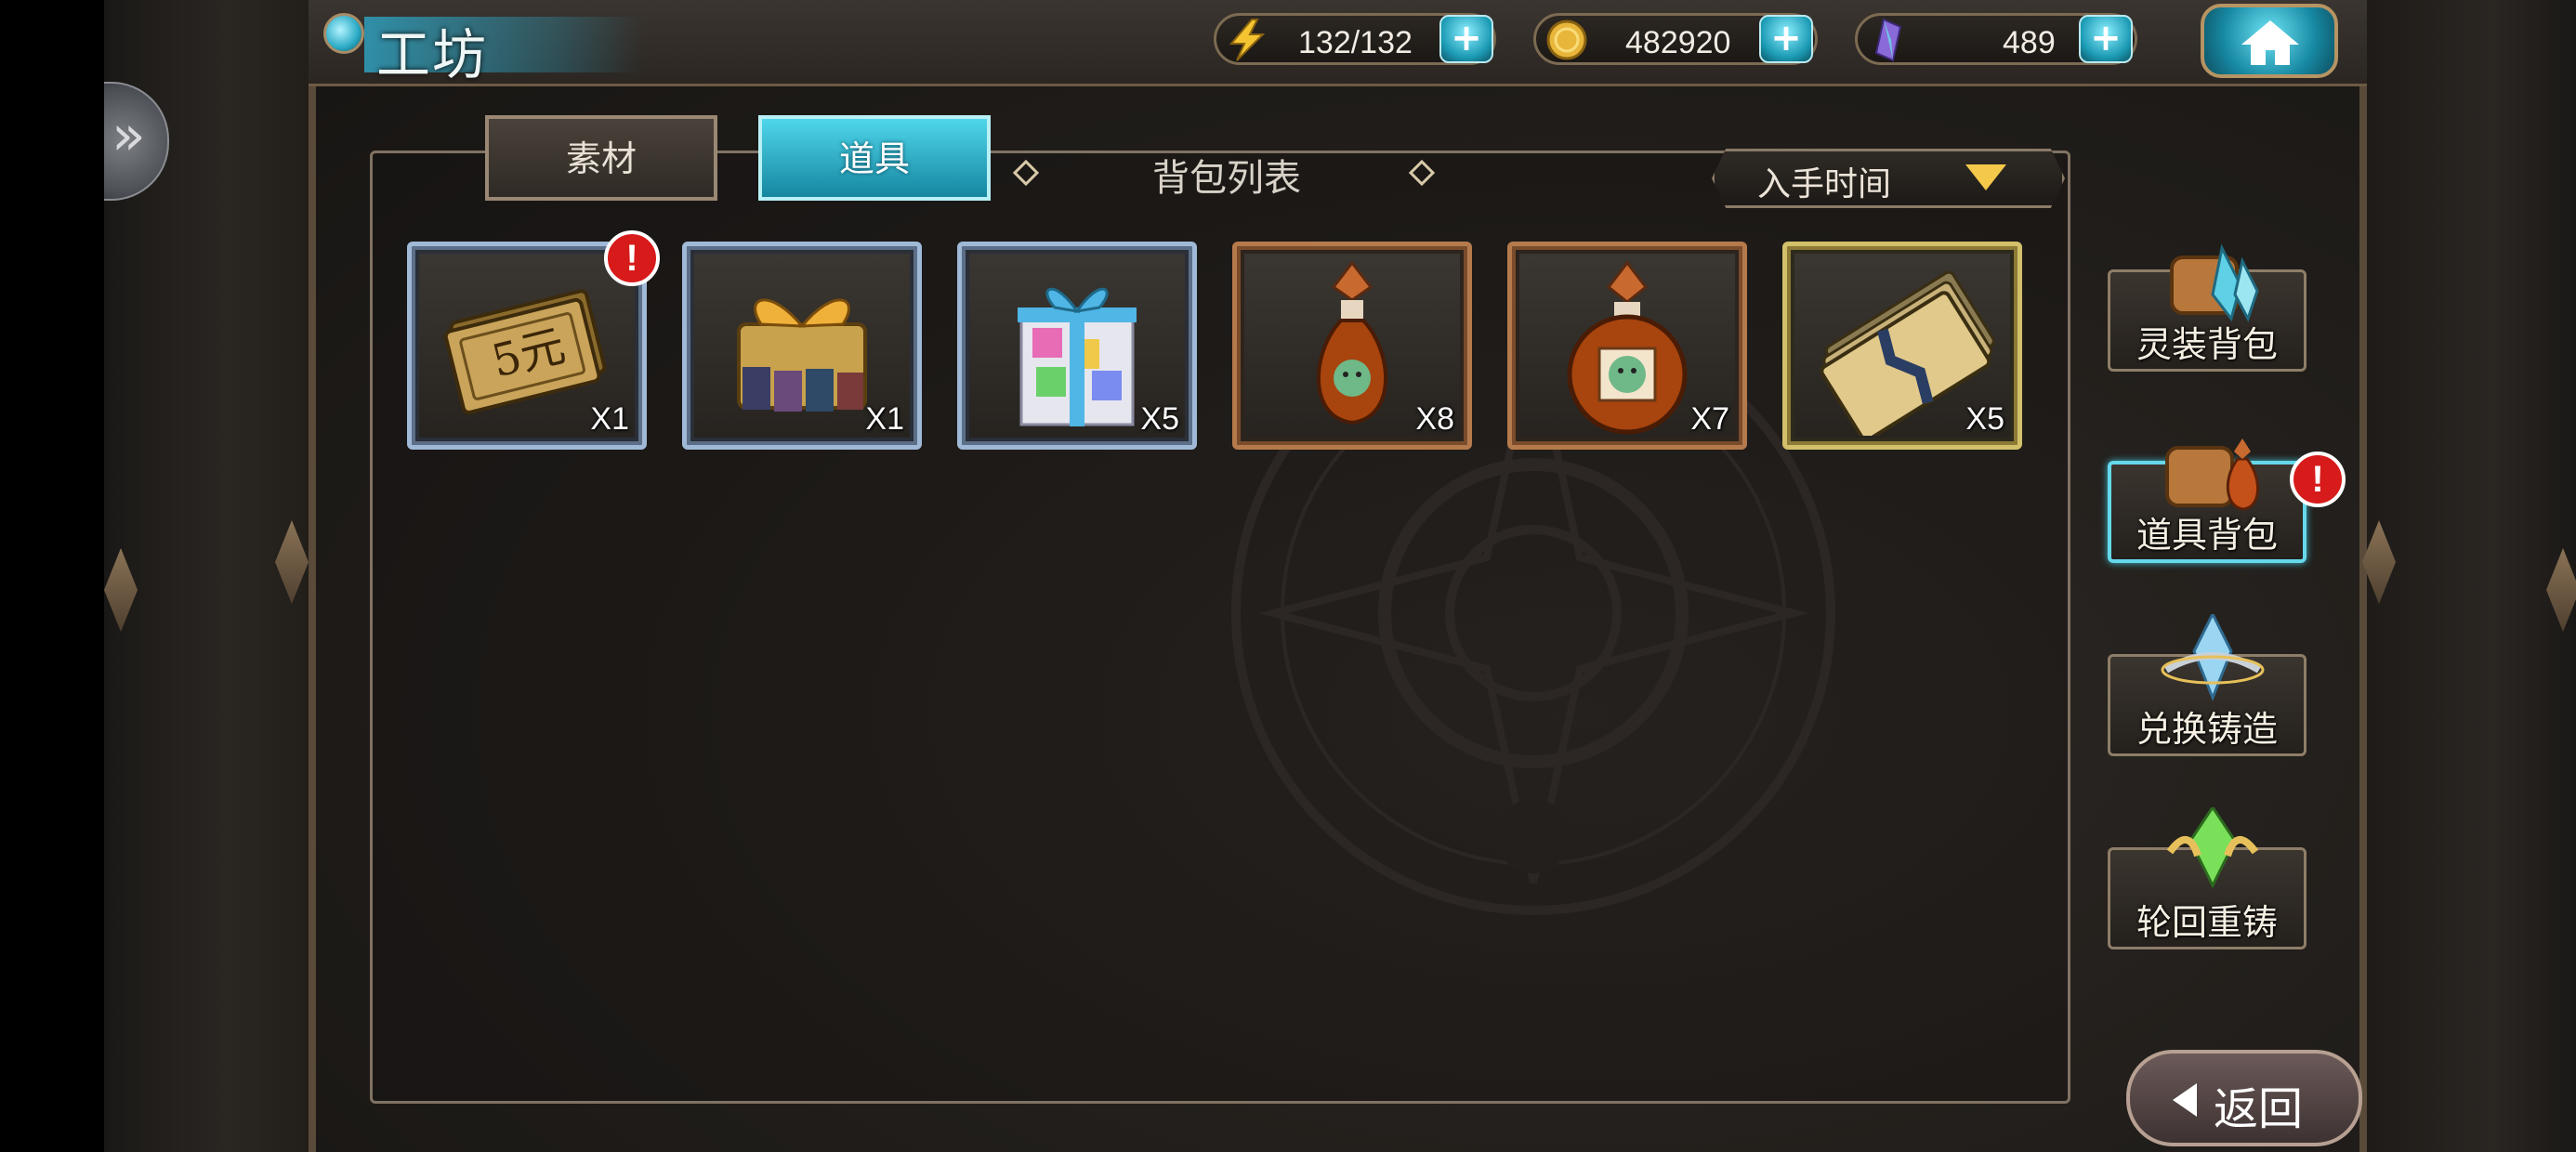  Describe the element at coordinates (2258, 1109) in the screenshot. I see `back-label: 返回` at that location.